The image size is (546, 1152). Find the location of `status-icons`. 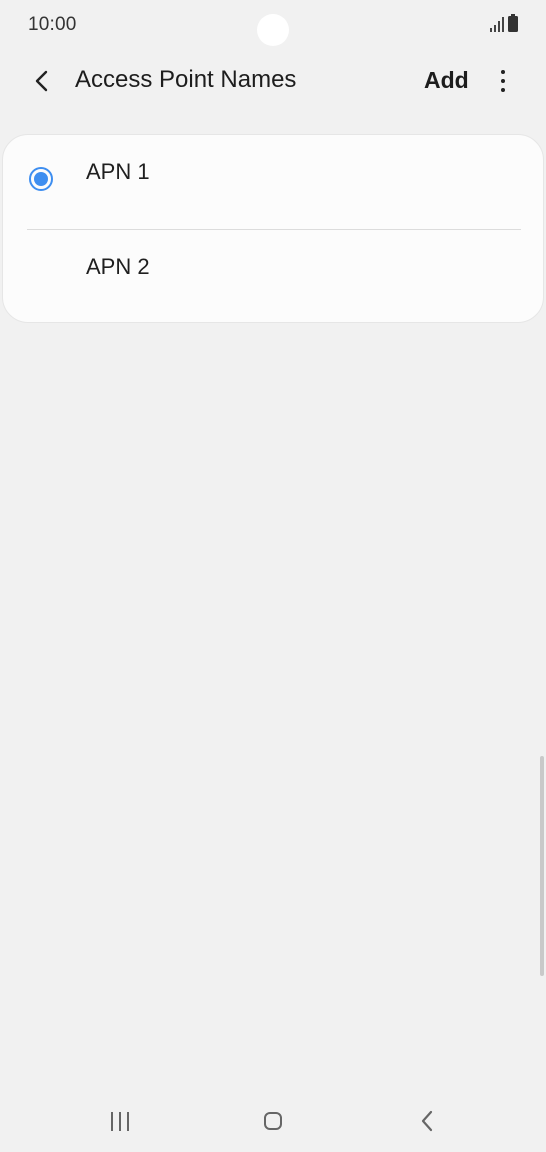

status-icons is located at coordinates (504, 23).